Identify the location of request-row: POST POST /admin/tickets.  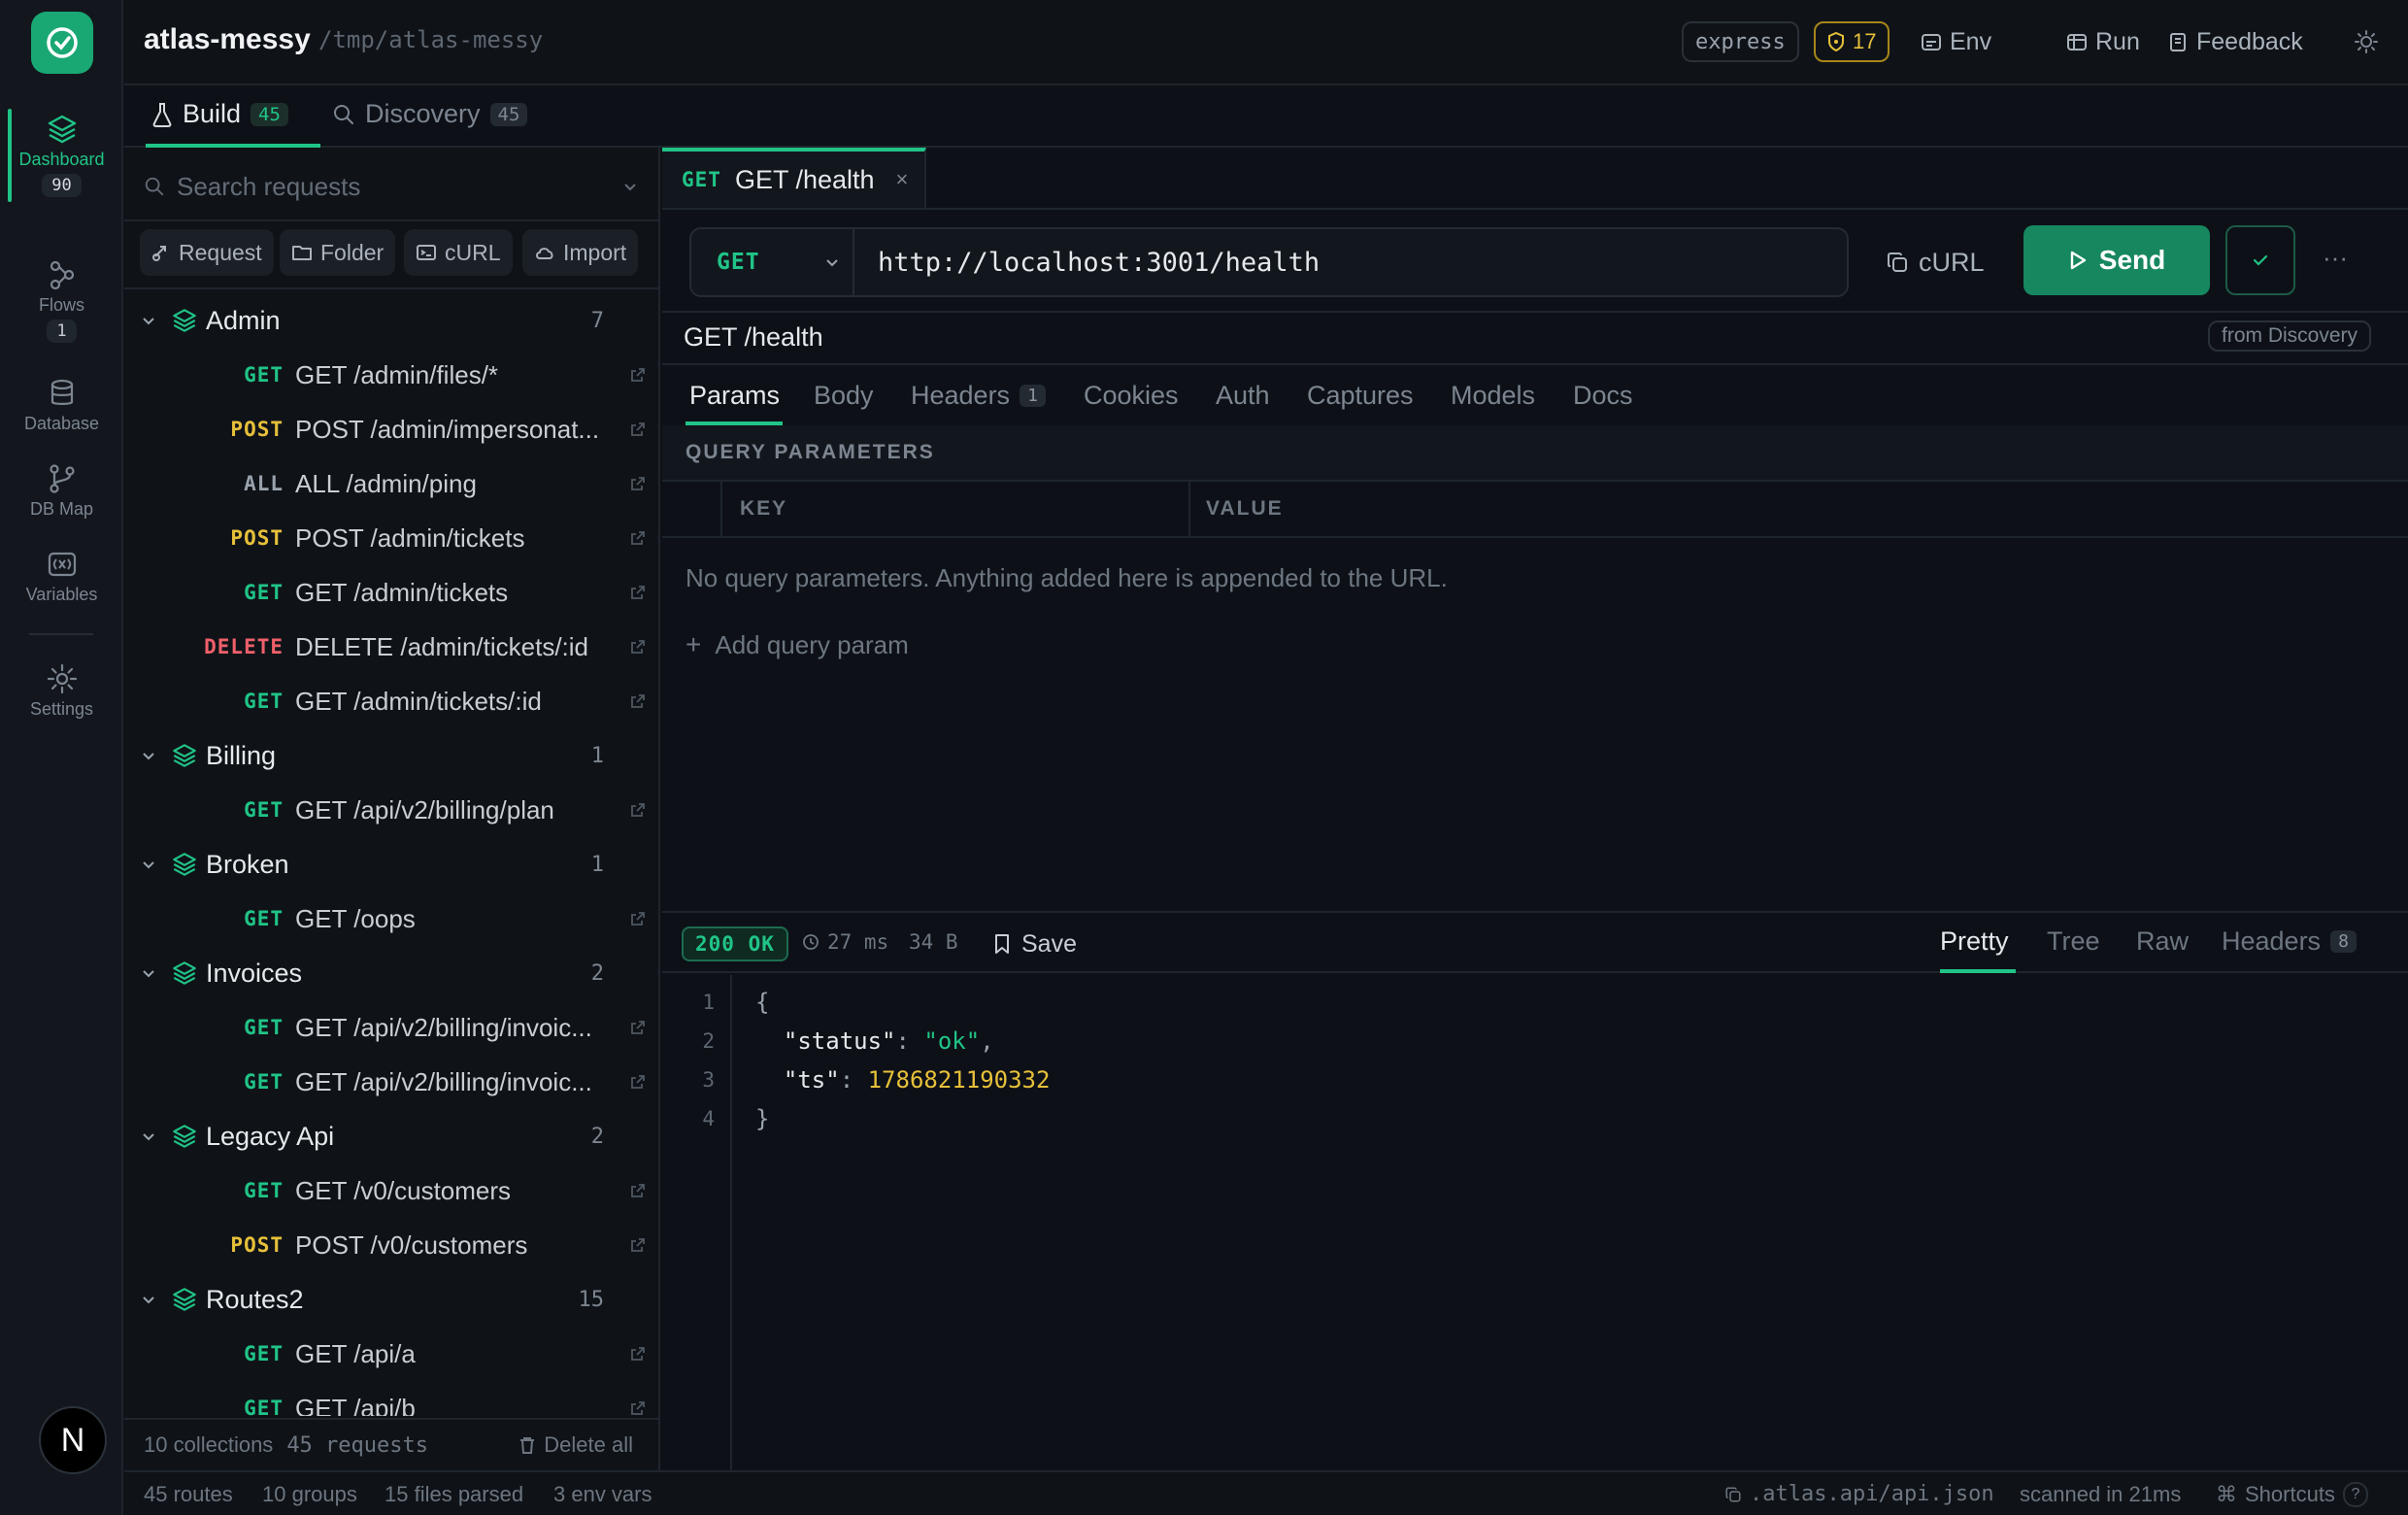
(392, 538).